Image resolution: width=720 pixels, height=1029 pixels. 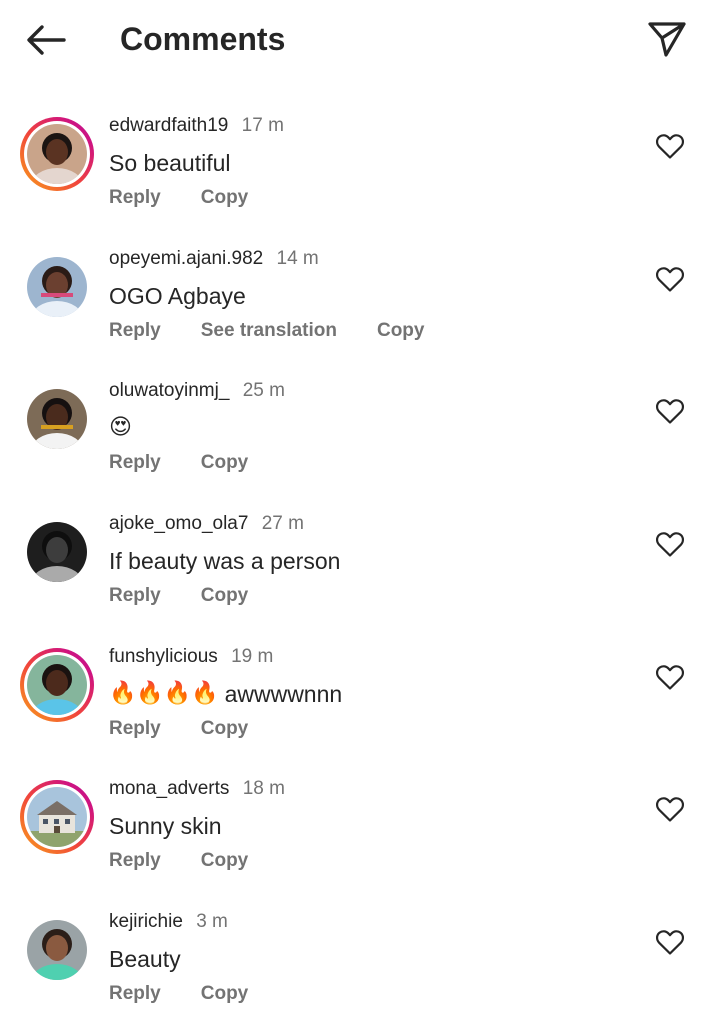 I want to click on comment-item: kejirichie 3 m Beauty Reply Copy, so click(x=360, y=962).